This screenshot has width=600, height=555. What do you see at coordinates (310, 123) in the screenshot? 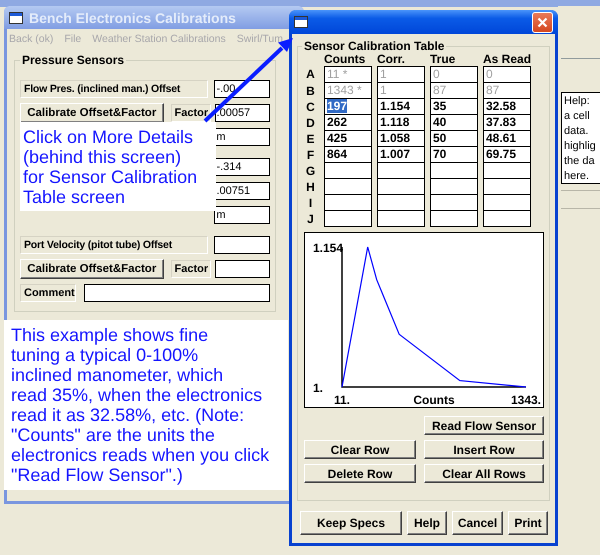
I see `row-label: D` at bounding box center [310, 123].